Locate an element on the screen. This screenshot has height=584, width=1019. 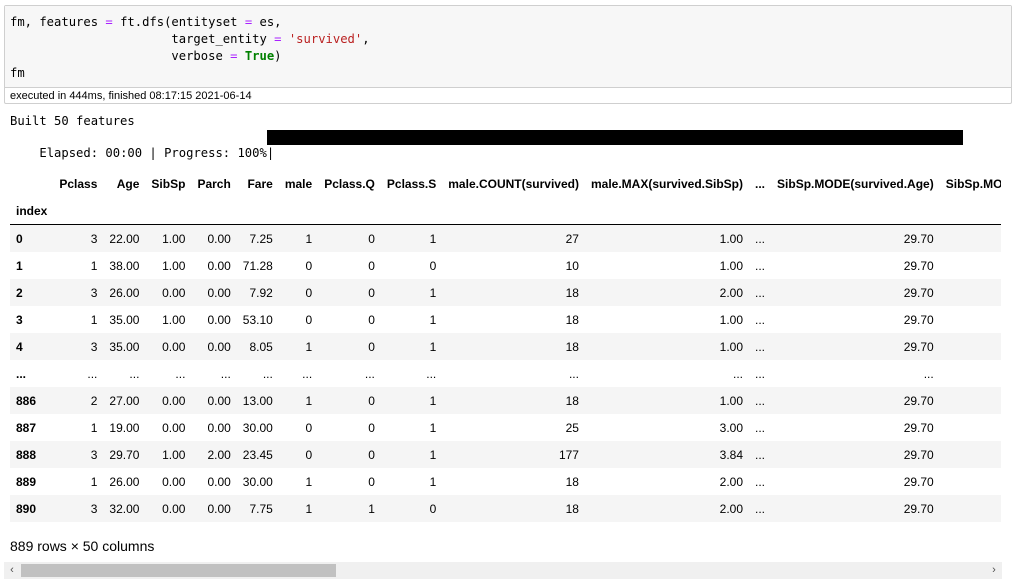
table-row: 2 3 26.00 0.00 0.00 7.92 0 0 1 18 2.00... 29.70 is located at coordinates (505, 292).